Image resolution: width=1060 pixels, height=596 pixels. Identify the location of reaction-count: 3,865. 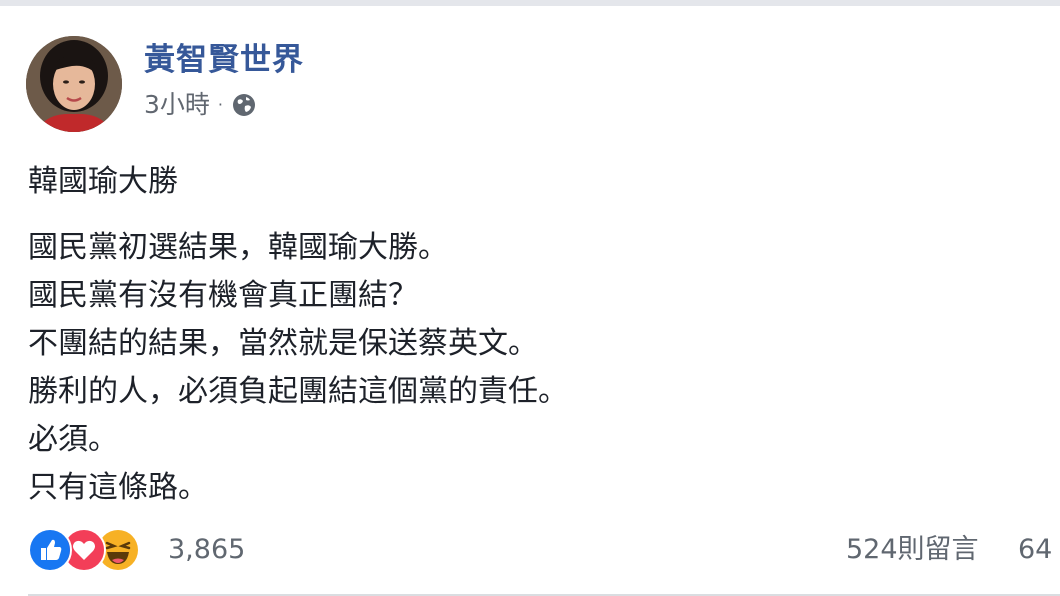
(206, 550).